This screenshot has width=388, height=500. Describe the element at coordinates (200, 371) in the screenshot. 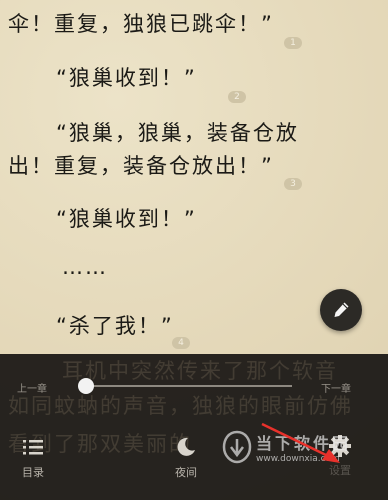

I see `hidden-text-line: 耳机中突然传来了那个软音` at that location.